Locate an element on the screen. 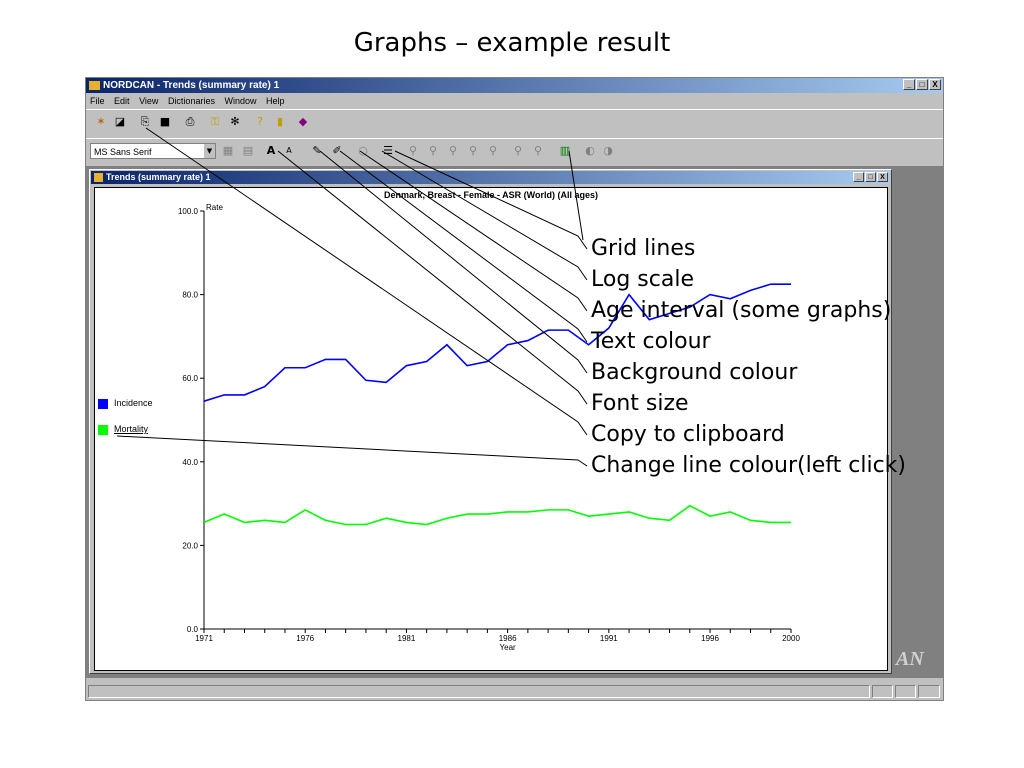 This screenshot has height=768, width=1024. grid-lines-icon: ▥ is located at coordinates (565, 151).